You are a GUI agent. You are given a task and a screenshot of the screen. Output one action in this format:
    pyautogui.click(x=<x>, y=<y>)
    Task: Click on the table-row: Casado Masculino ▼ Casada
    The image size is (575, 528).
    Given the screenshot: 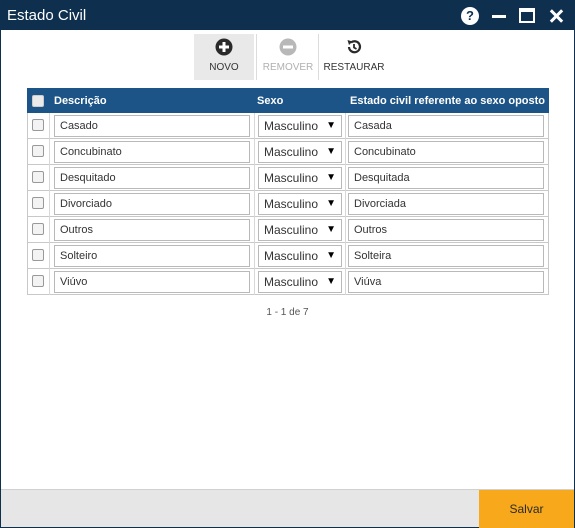 What is the action you would take?
    pyautogui.click(x=288, y=126)
    